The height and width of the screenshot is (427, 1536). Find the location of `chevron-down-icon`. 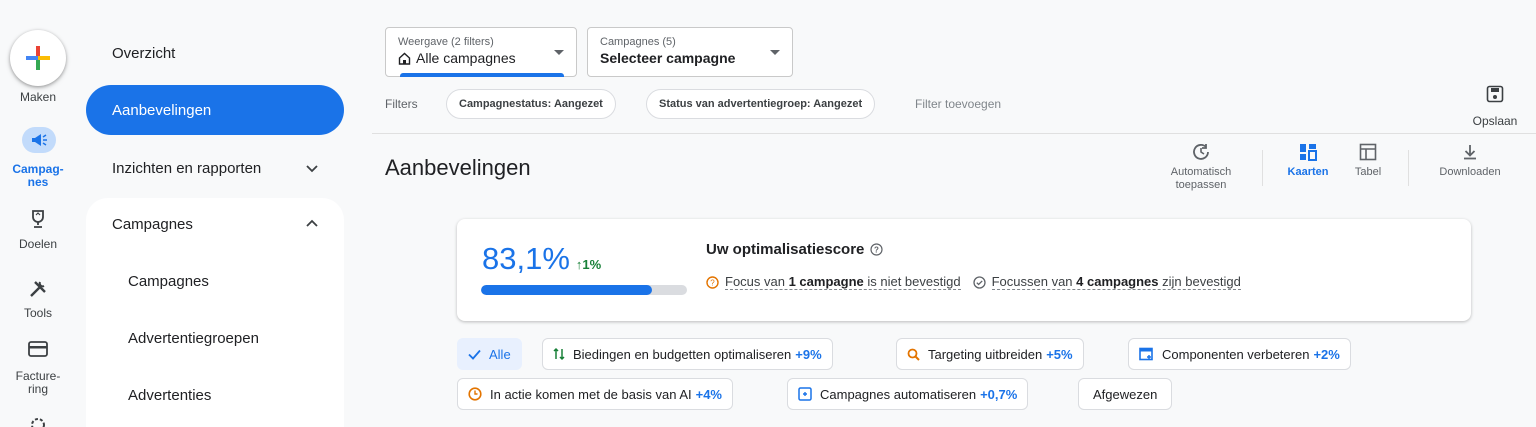

chevron-down-icon is located at coordinates (312, 169).